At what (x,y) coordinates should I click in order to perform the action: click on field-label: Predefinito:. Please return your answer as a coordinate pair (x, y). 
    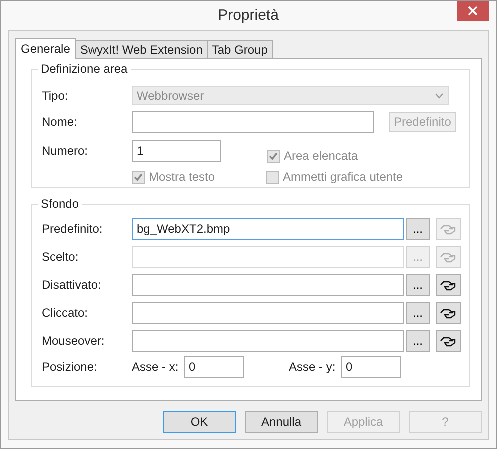
    Looking at the image, I should click on (73, 229).